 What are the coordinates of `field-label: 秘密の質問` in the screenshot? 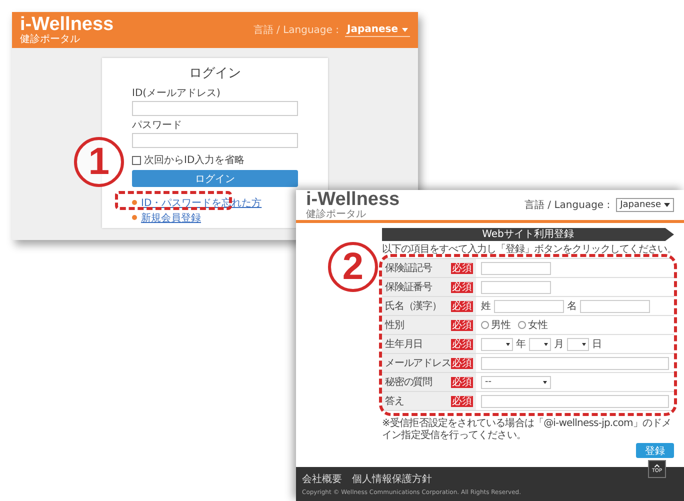 It's located at (408, 382).